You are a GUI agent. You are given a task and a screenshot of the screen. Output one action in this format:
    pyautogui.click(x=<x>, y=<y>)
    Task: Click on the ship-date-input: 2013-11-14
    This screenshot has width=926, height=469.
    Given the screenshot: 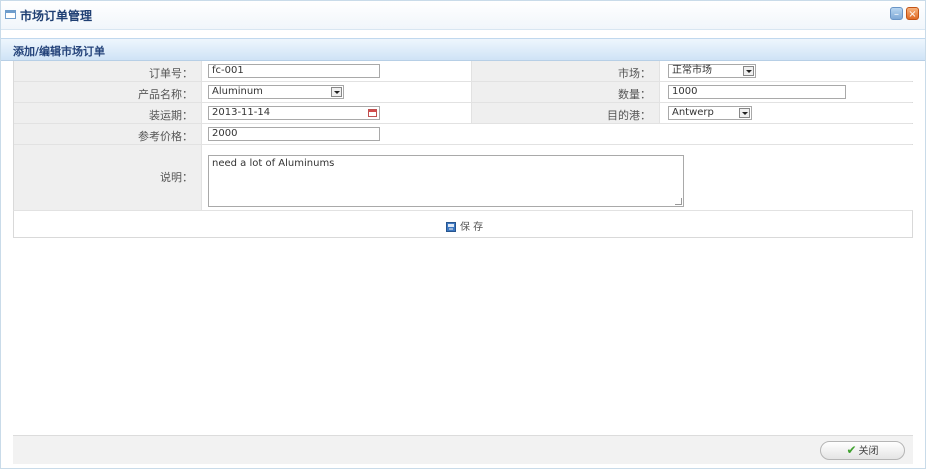 What is the action you would take?
    pyautogui.click(x=294, y=113)
    